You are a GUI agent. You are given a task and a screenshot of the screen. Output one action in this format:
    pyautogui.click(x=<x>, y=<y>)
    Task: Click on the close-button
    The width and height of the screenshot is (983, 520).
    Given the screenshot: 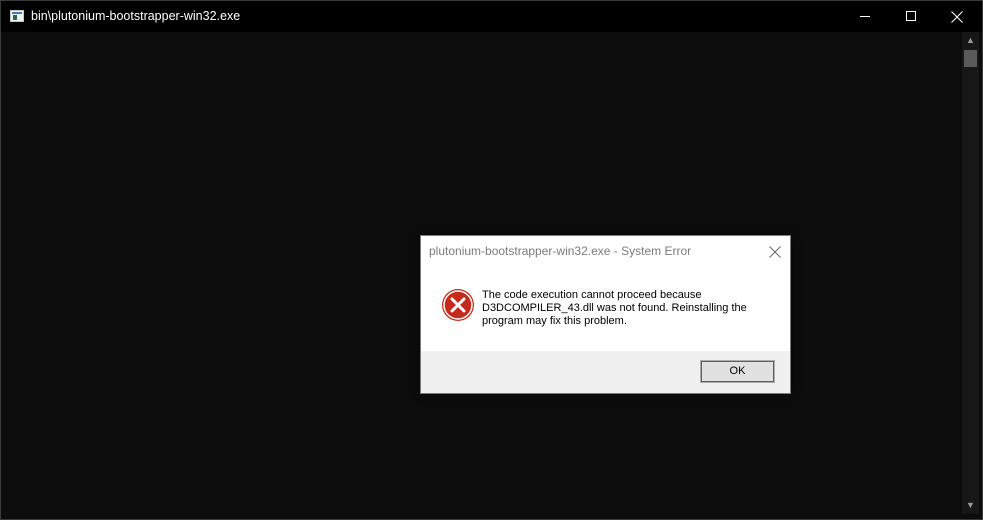 What is the action you would take?
    pyautogui.click(x=957, y=16)
    